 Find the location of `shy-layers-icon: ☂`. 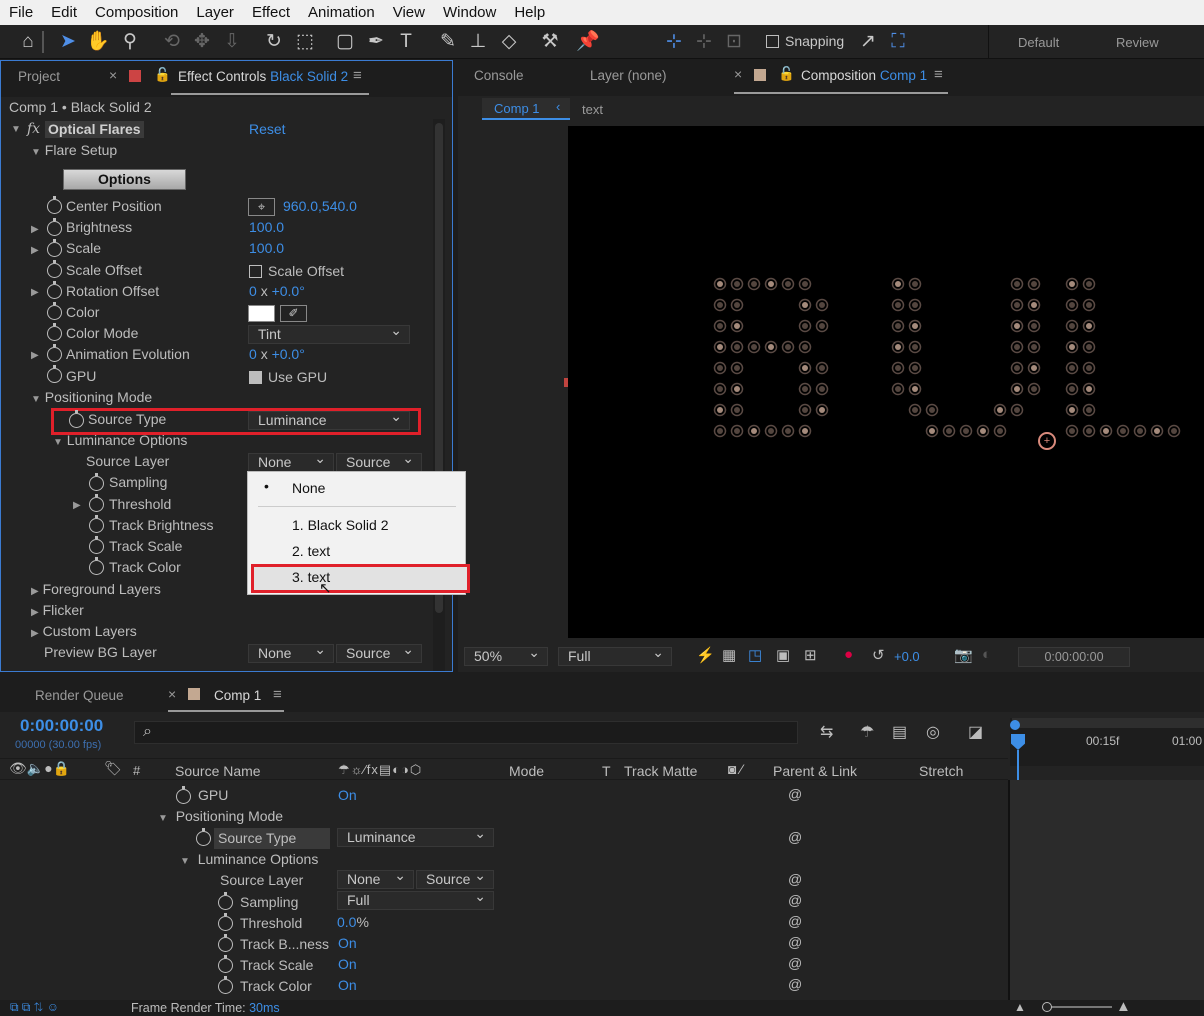

shy-layers-icon: ☂ is located at coordinates (867, 732).